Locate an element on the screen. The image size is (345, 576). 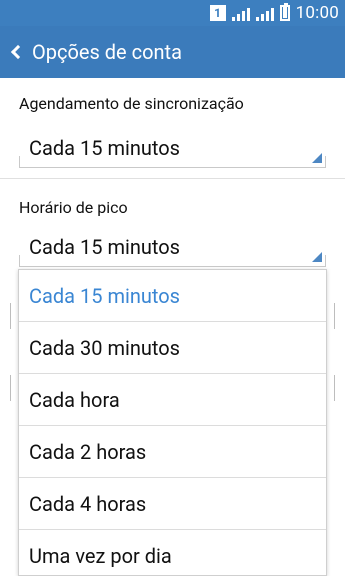
status-icons: 1 10:00 is located at coordinates (274, 13).